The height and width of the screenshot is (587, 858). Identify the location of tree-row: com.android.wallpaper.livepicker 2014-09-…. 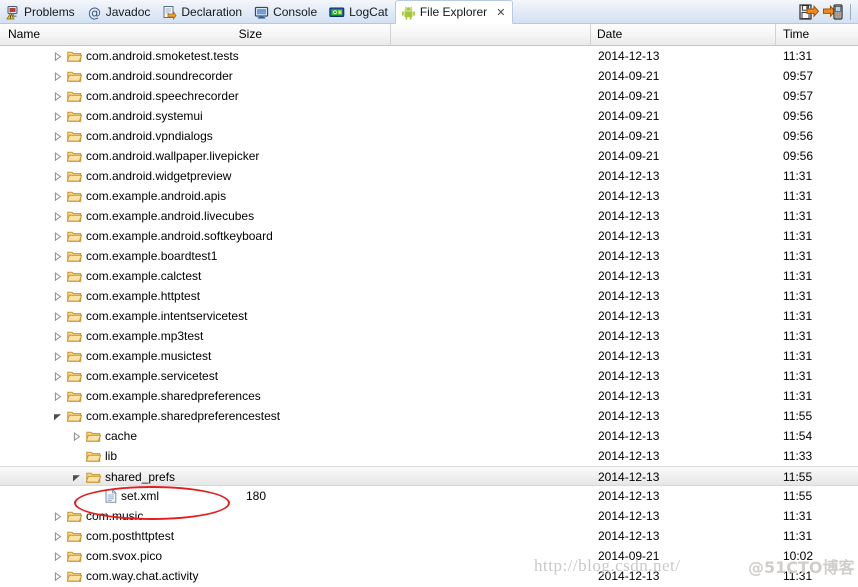
(429, 156).